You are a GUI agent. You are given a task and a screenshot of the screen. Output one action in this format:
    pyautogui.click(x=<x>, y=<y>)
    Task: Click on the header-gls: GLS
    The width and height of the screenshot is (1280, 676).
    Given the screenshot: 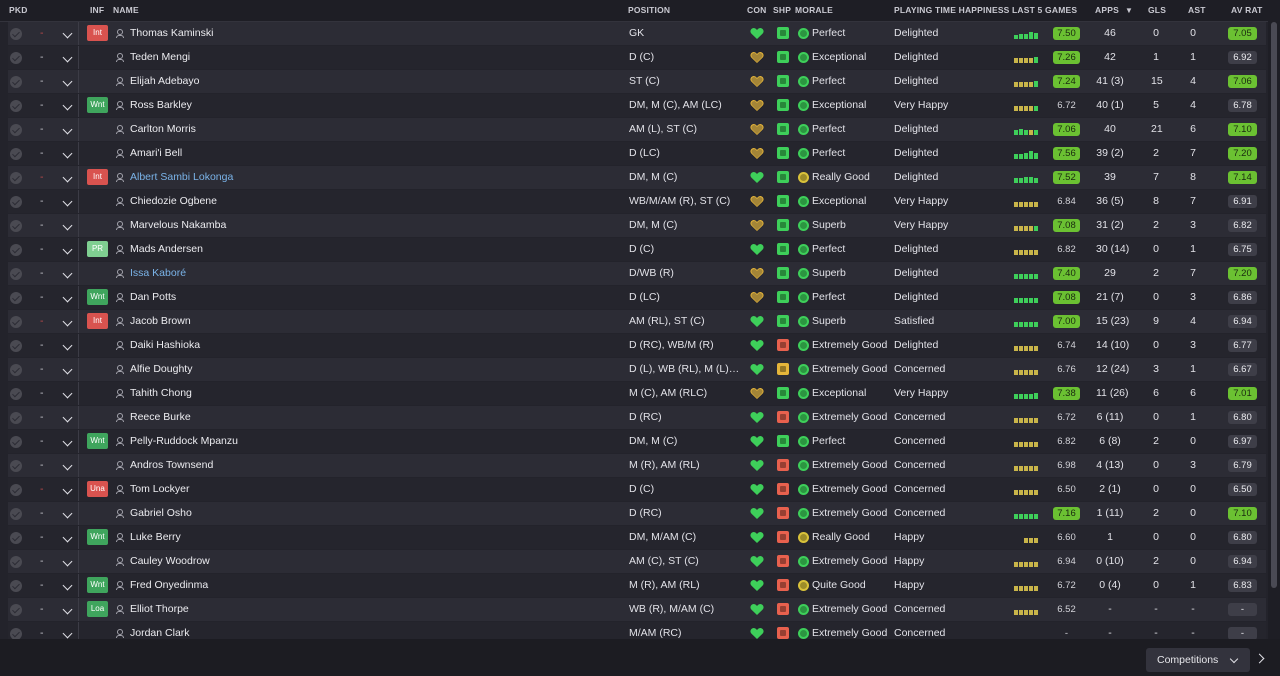 What is the action you would take?
    pyautogui.click(x=1157, y=10)
    